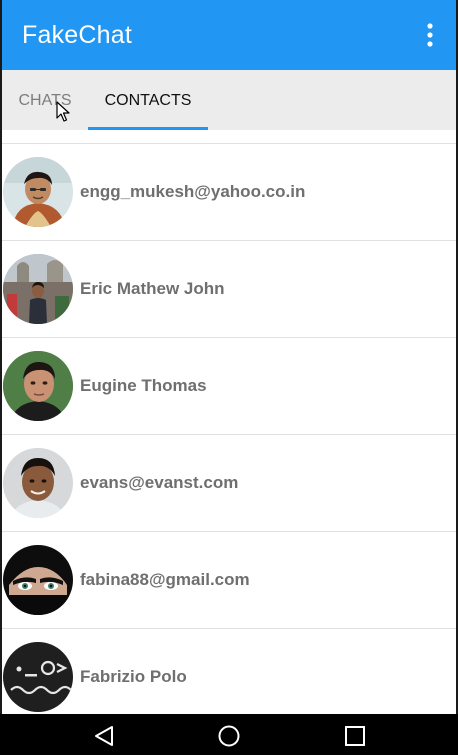 This screenshot has width=458, height=755. I want to click on tab-contacts: CONTACTS, so click(148, 100).